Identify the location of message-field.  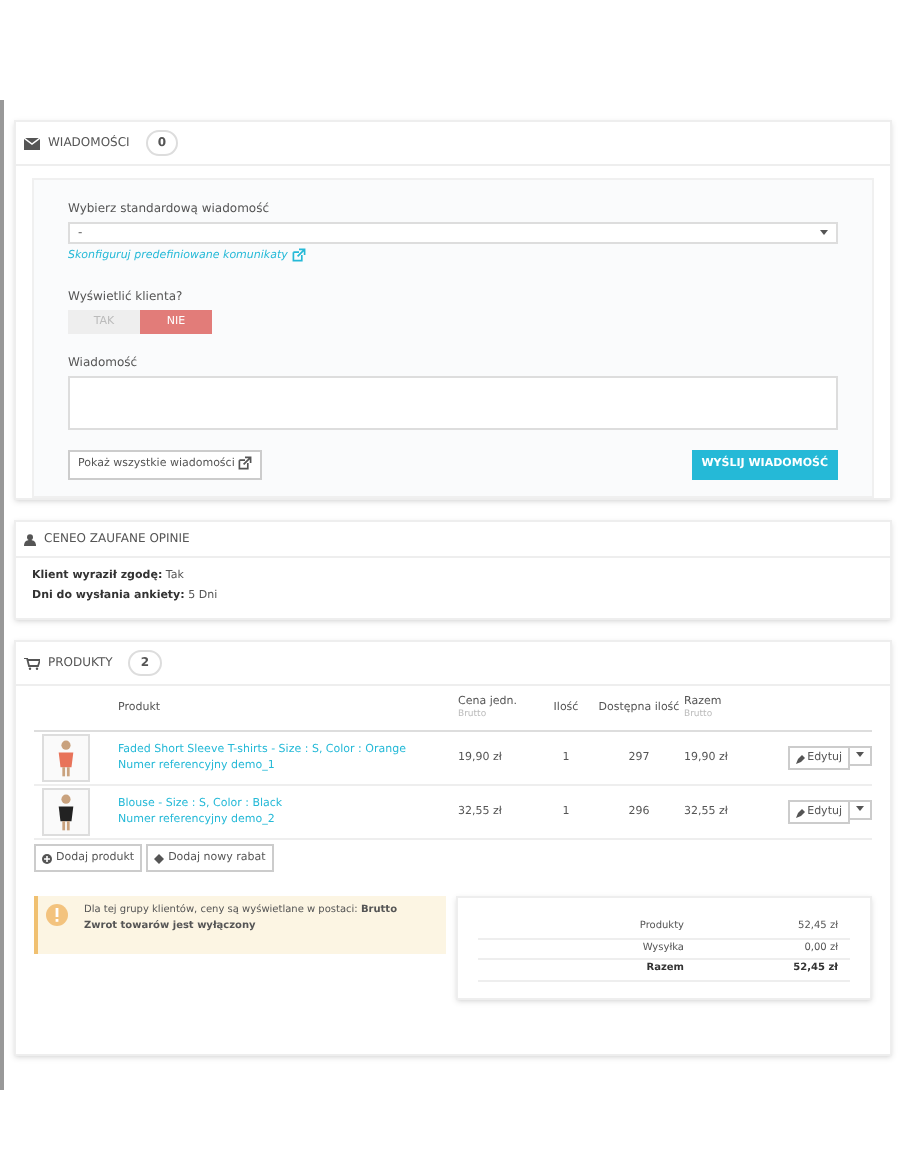
(453, 403).